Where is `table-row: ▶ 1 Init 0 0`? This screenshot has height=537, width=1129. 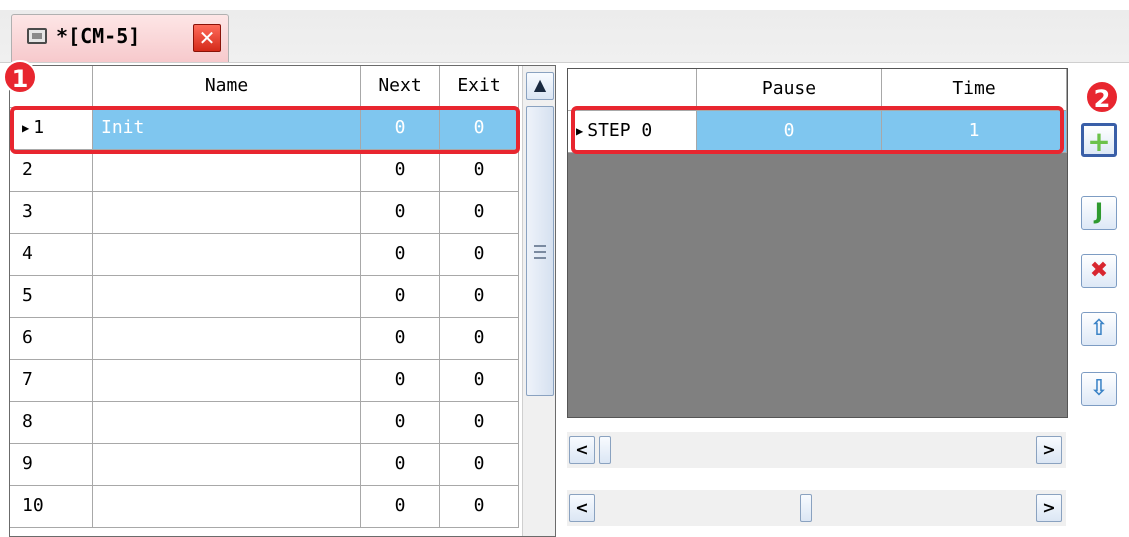
table-row: ▶ 1 Init 0 0 is located at coordinates (268, 129).